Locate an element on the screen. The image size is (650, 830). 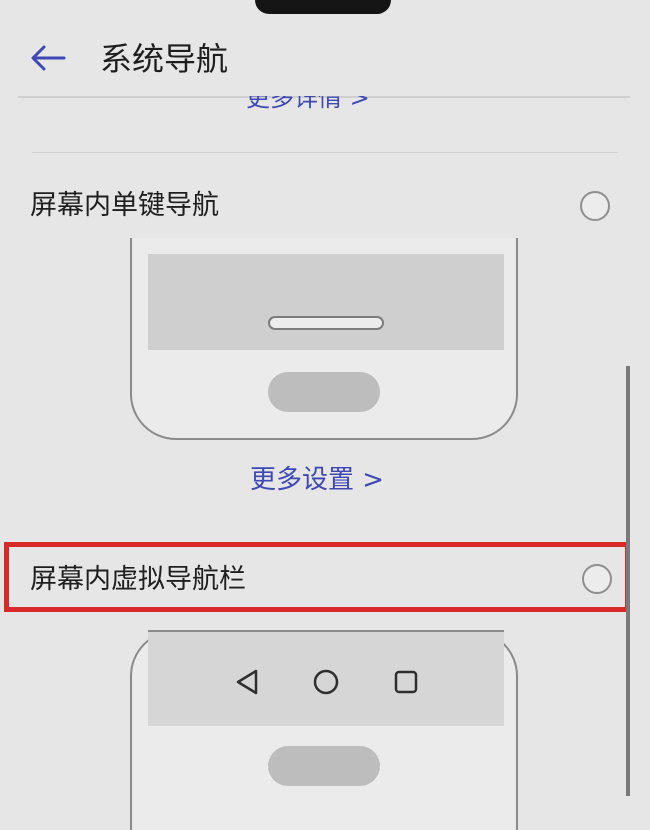
gesture-pill-icon is located at coordinates (326, 323).